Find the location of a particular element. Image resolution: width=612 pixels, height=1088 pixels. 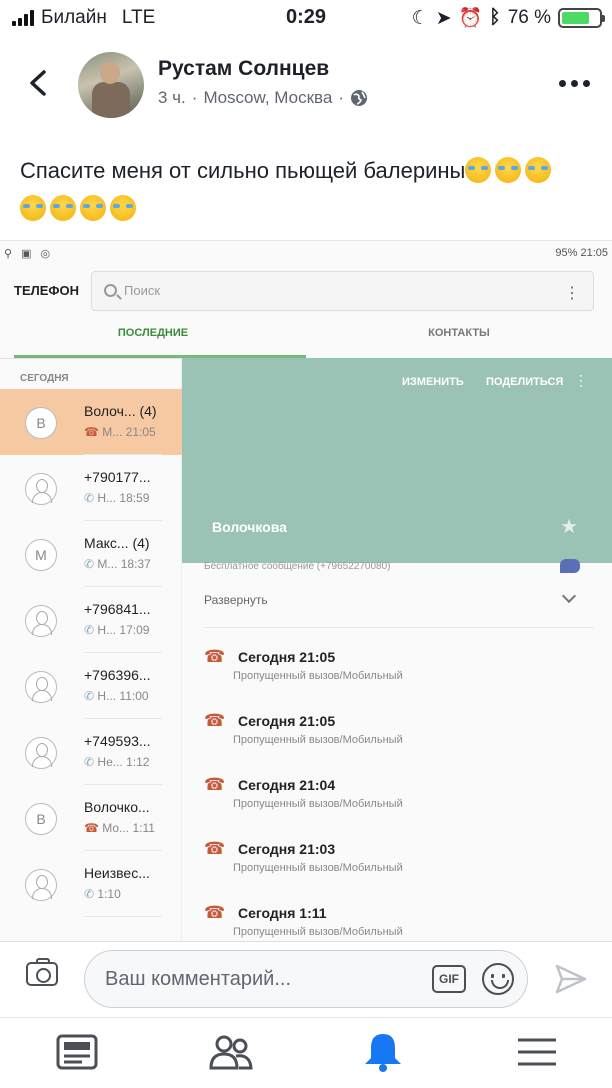

post-text: Спасите меня от сильно пьющей балерины is located at coordinates (310, 190).